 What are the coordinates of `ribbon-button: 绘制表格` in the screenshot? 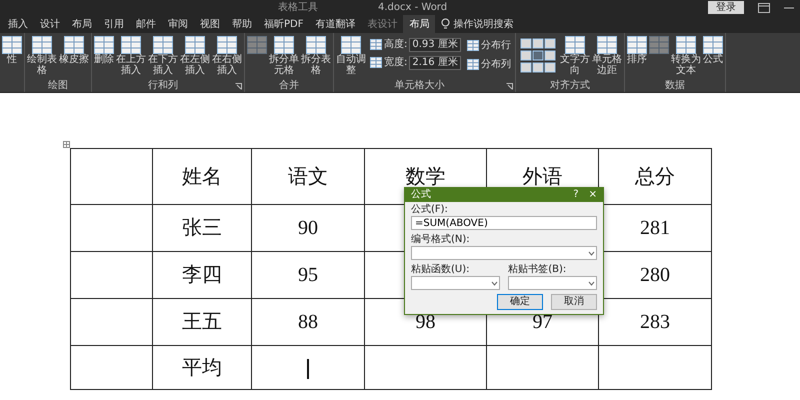 It's located at (42, 57).